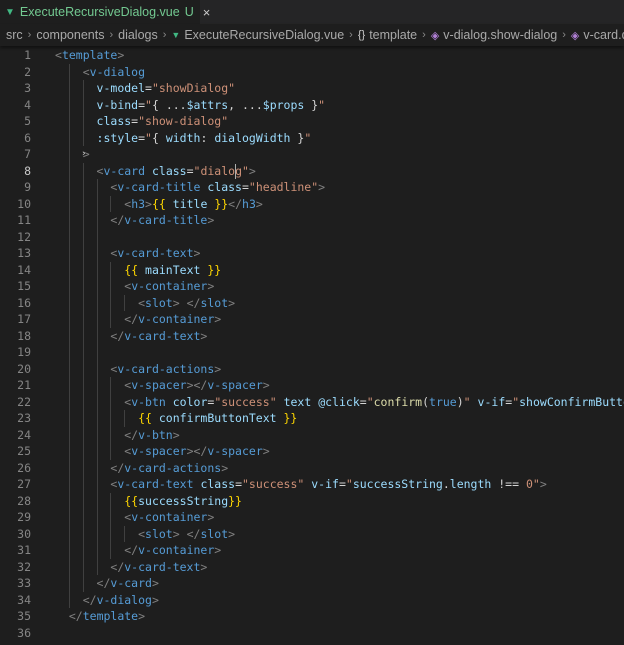  What do you see at coordinates (312, 534) in the screenshot?
I see `code-line: 30 <slot> </slot>` at bounding box center [312, 534].